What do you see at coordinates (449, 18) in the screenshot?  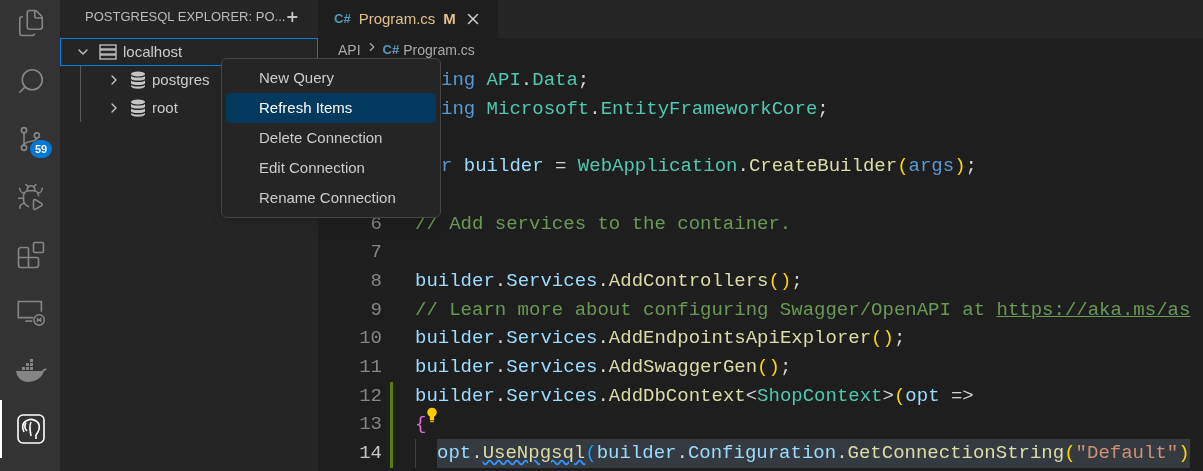 I see `modified-status: M` at bounding box center [449, 18].